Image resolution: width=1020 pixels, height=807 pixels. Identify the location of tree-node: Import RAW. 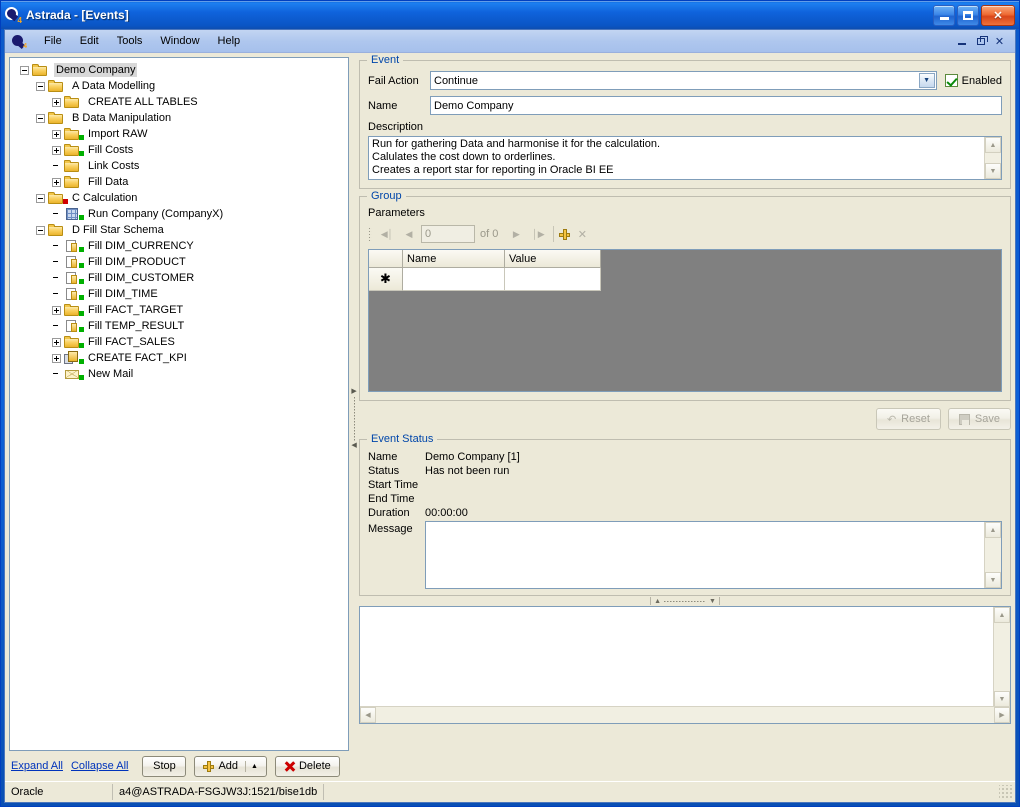
(181, 134).